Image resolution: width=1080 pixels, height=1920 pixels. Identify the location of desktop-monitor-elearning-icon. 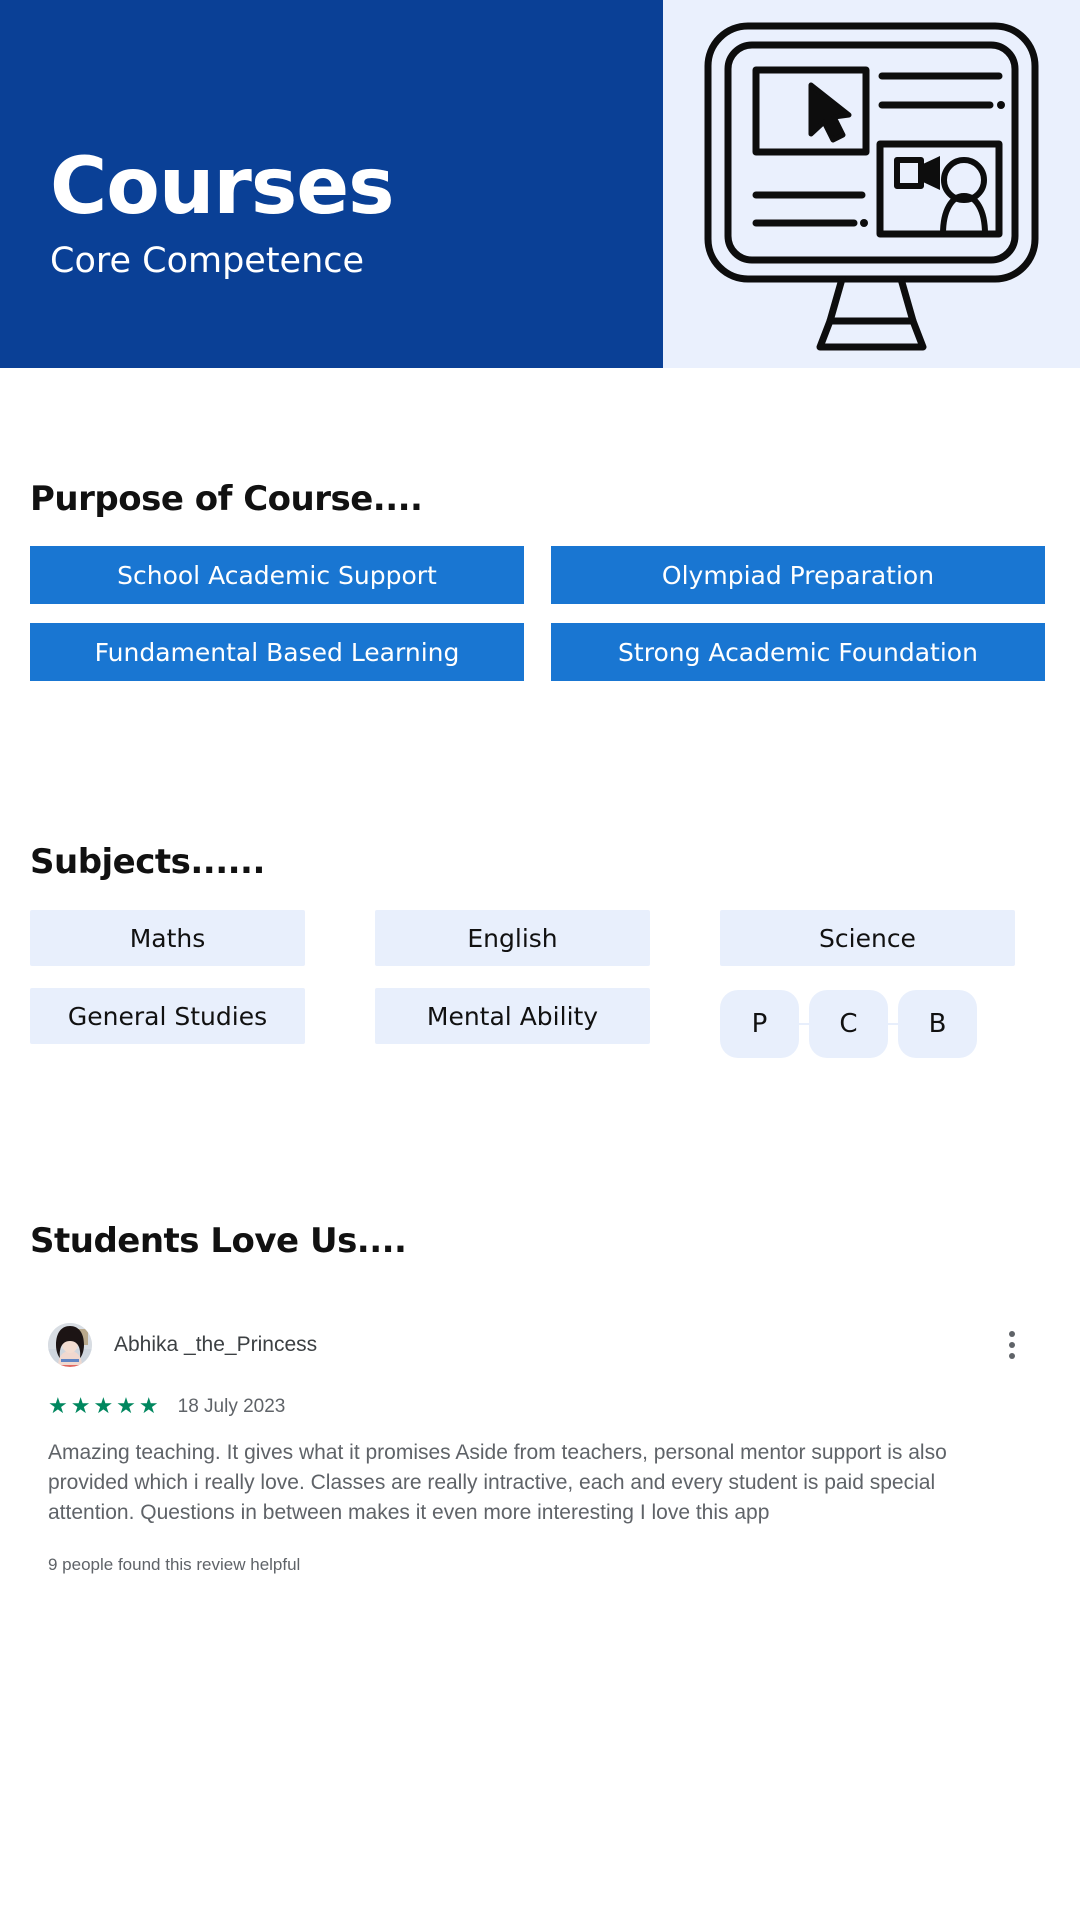
(871, 186).